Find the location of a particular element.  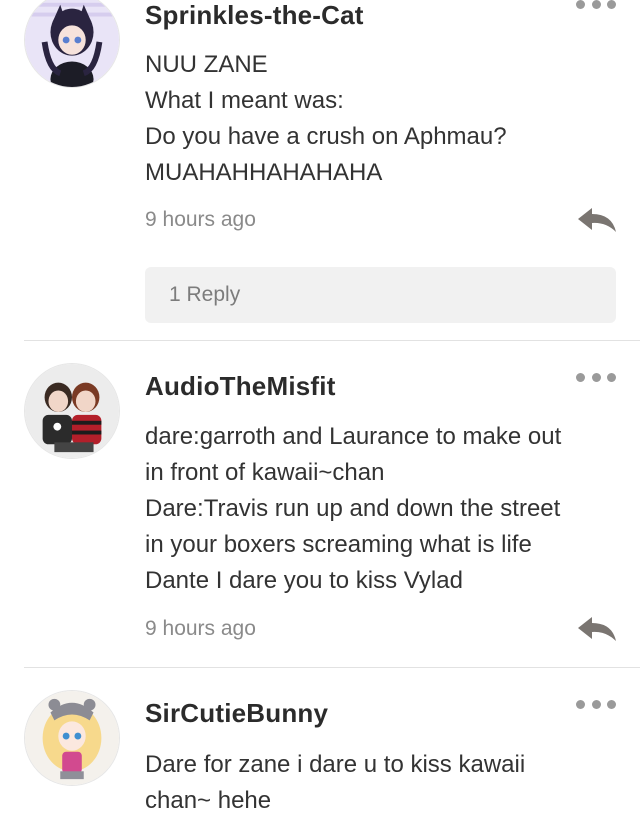

comment-line: Dare for zane i dare u to kiss kawaii is located at coordinates (335, 764).